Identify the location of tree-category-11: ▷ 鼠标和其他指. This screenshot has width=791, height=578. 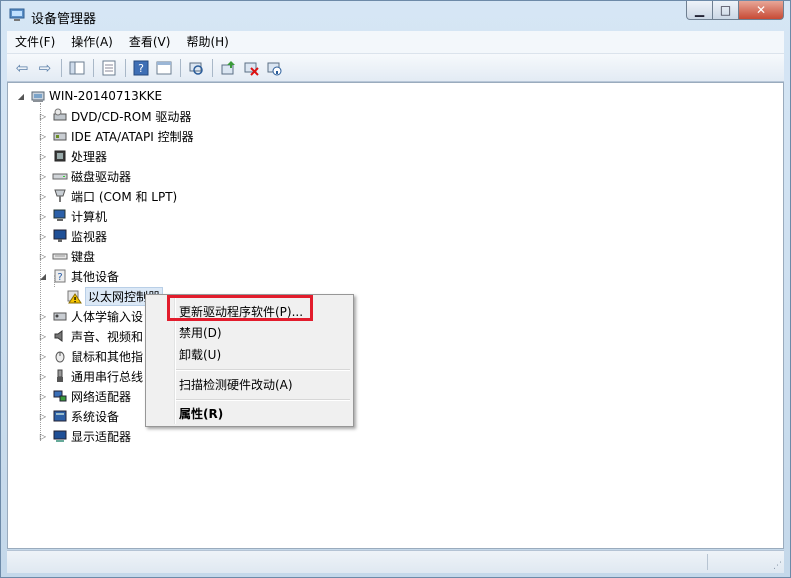
(89, 356).